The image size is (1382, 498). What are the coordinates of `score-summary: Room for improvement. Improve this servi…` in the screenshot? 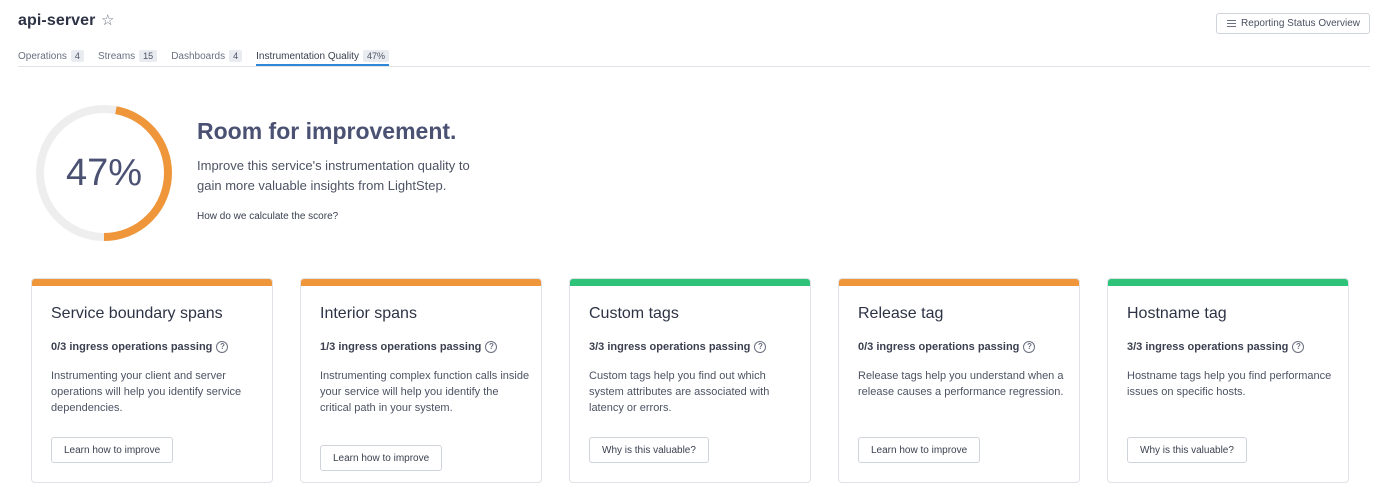 It's located at (347, 170).